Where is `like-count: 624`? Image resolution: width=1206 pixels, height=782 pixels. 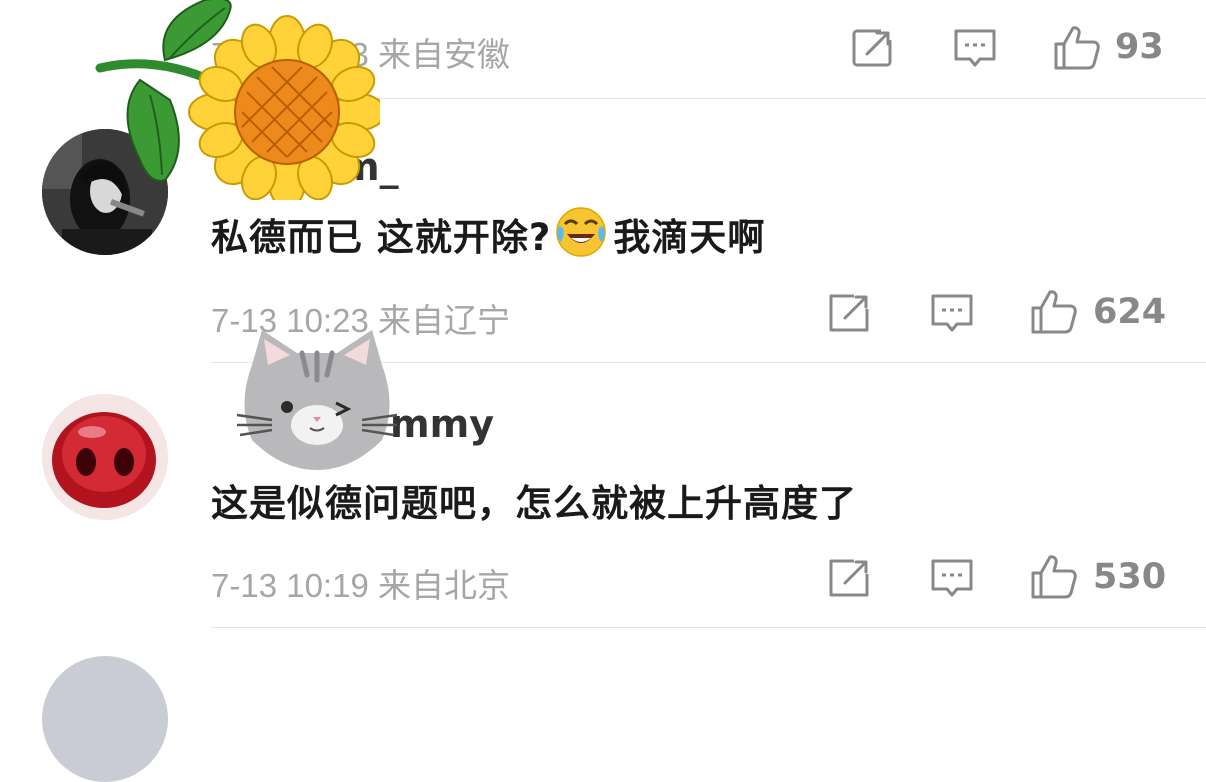 like-count: 624 is located at coordinates (1130, 312).